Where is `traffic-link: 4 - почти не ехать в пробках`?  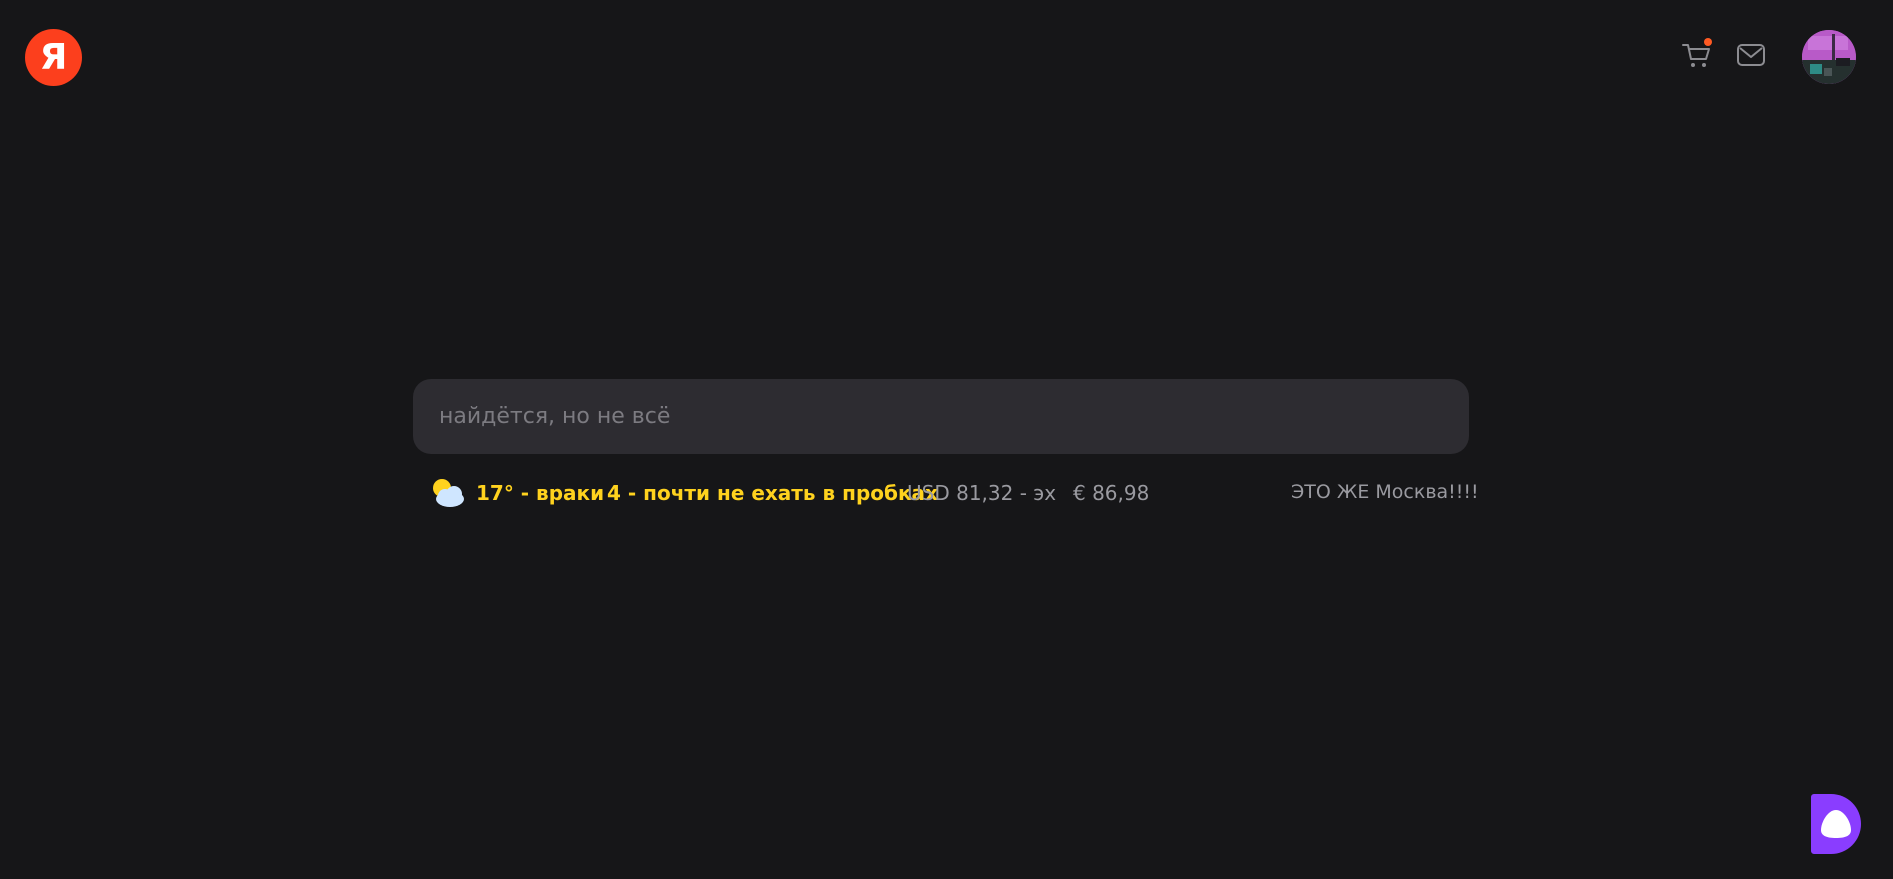
traffic-link: 4 - почти не ехать в пробках is located at coordinates (772, 493).